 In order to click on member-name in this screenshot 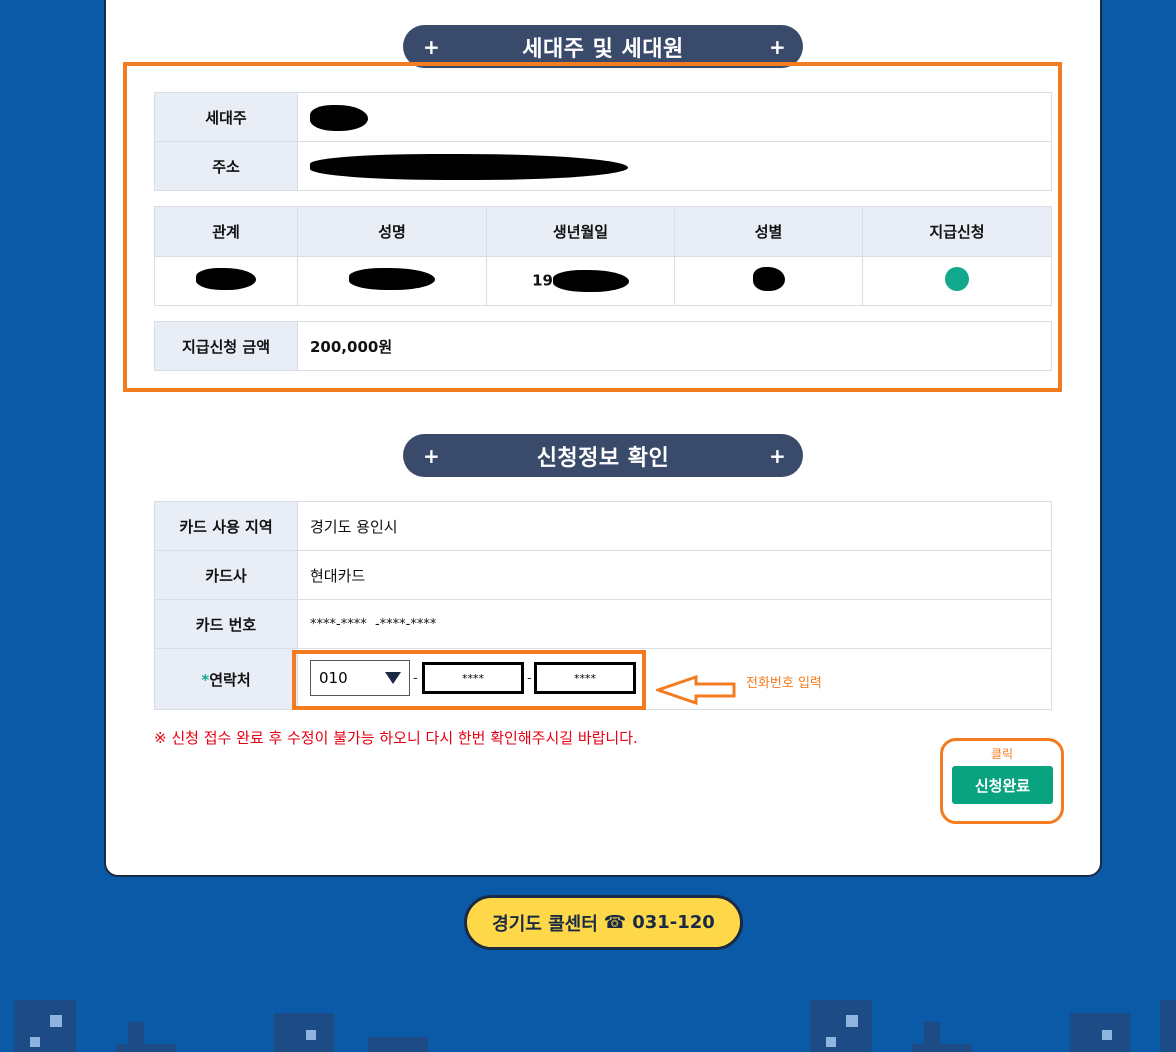, I will do `click(392, 281)`.